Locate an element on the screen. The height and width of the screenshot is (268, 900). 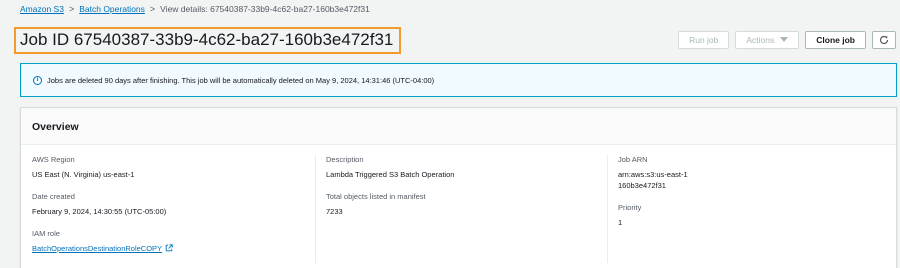
refresh-button is located at coordinates (884, 40).